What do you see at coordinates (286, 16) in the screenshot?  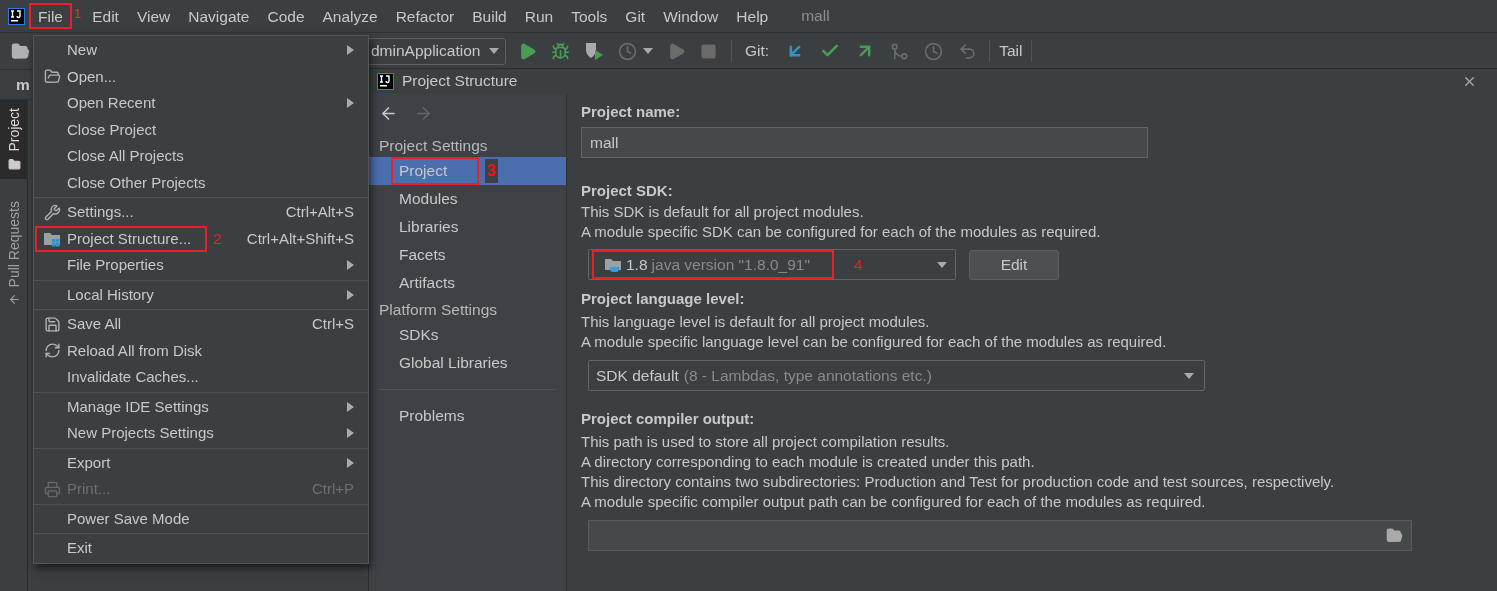 I see `menu-item: Code` at bounding box center [286, 16].